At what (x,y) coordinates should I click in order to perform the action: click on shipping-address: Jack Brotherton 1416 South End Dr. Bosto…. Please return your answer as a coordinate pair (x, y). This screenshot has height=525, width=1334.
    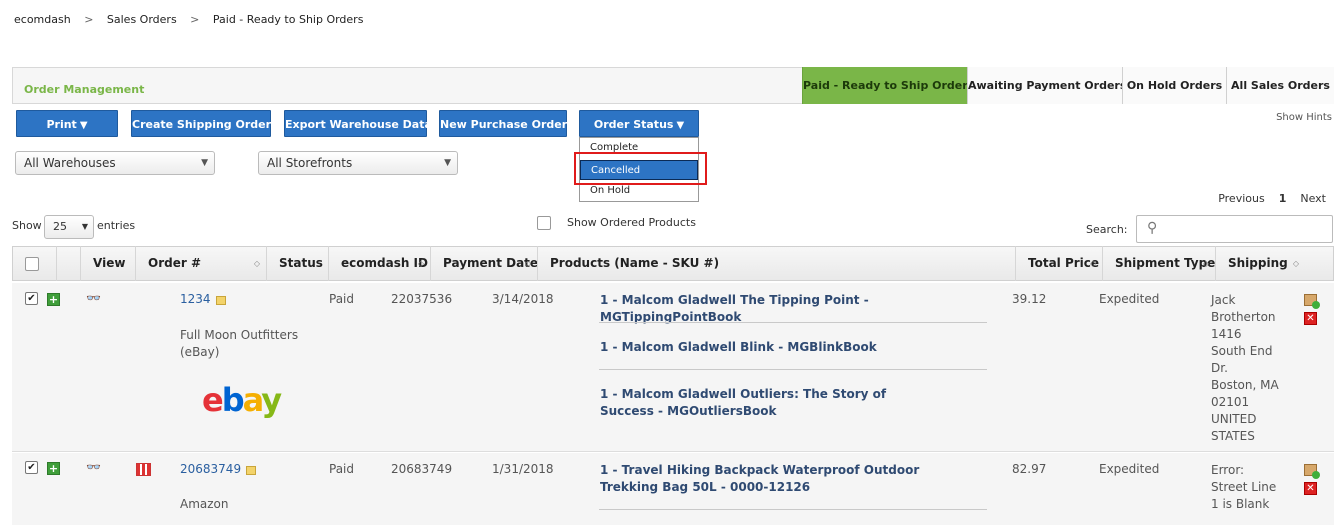
    Looking at the image, I should click on (1245, 368).